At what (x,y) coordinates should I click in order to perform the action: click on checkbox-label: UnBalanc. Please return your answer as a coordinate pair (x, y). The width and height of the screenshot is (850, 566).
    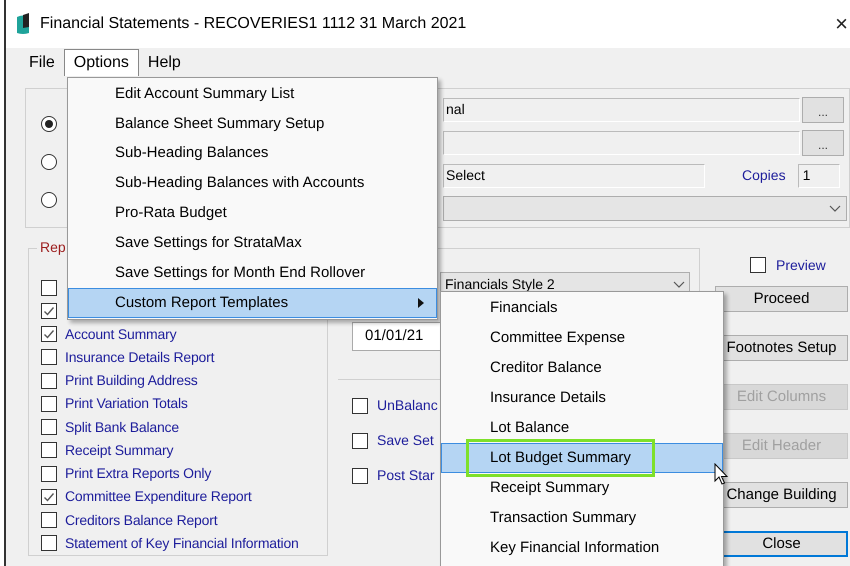
    Looking at the image, I should click on (407, 405).